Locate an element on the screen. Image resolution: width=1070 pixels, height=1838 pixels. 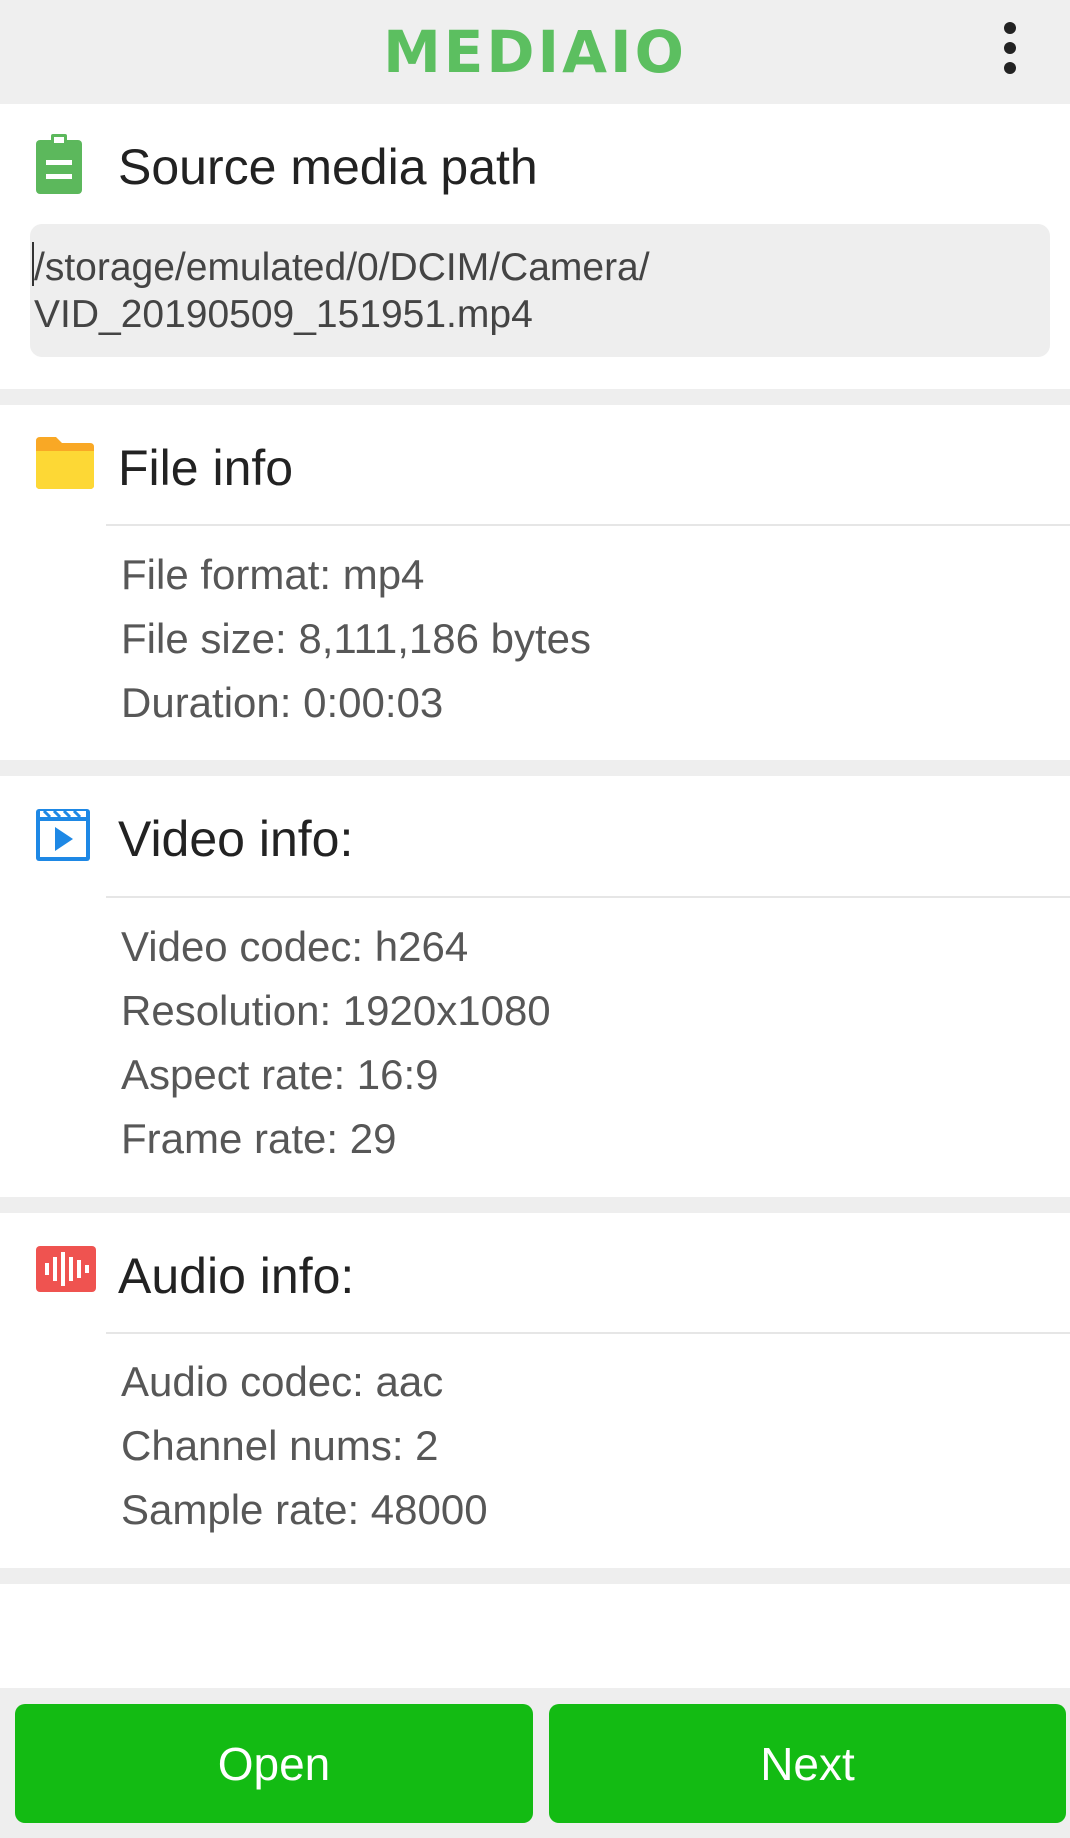
video-info-divider is located at coordinates (588, 897).